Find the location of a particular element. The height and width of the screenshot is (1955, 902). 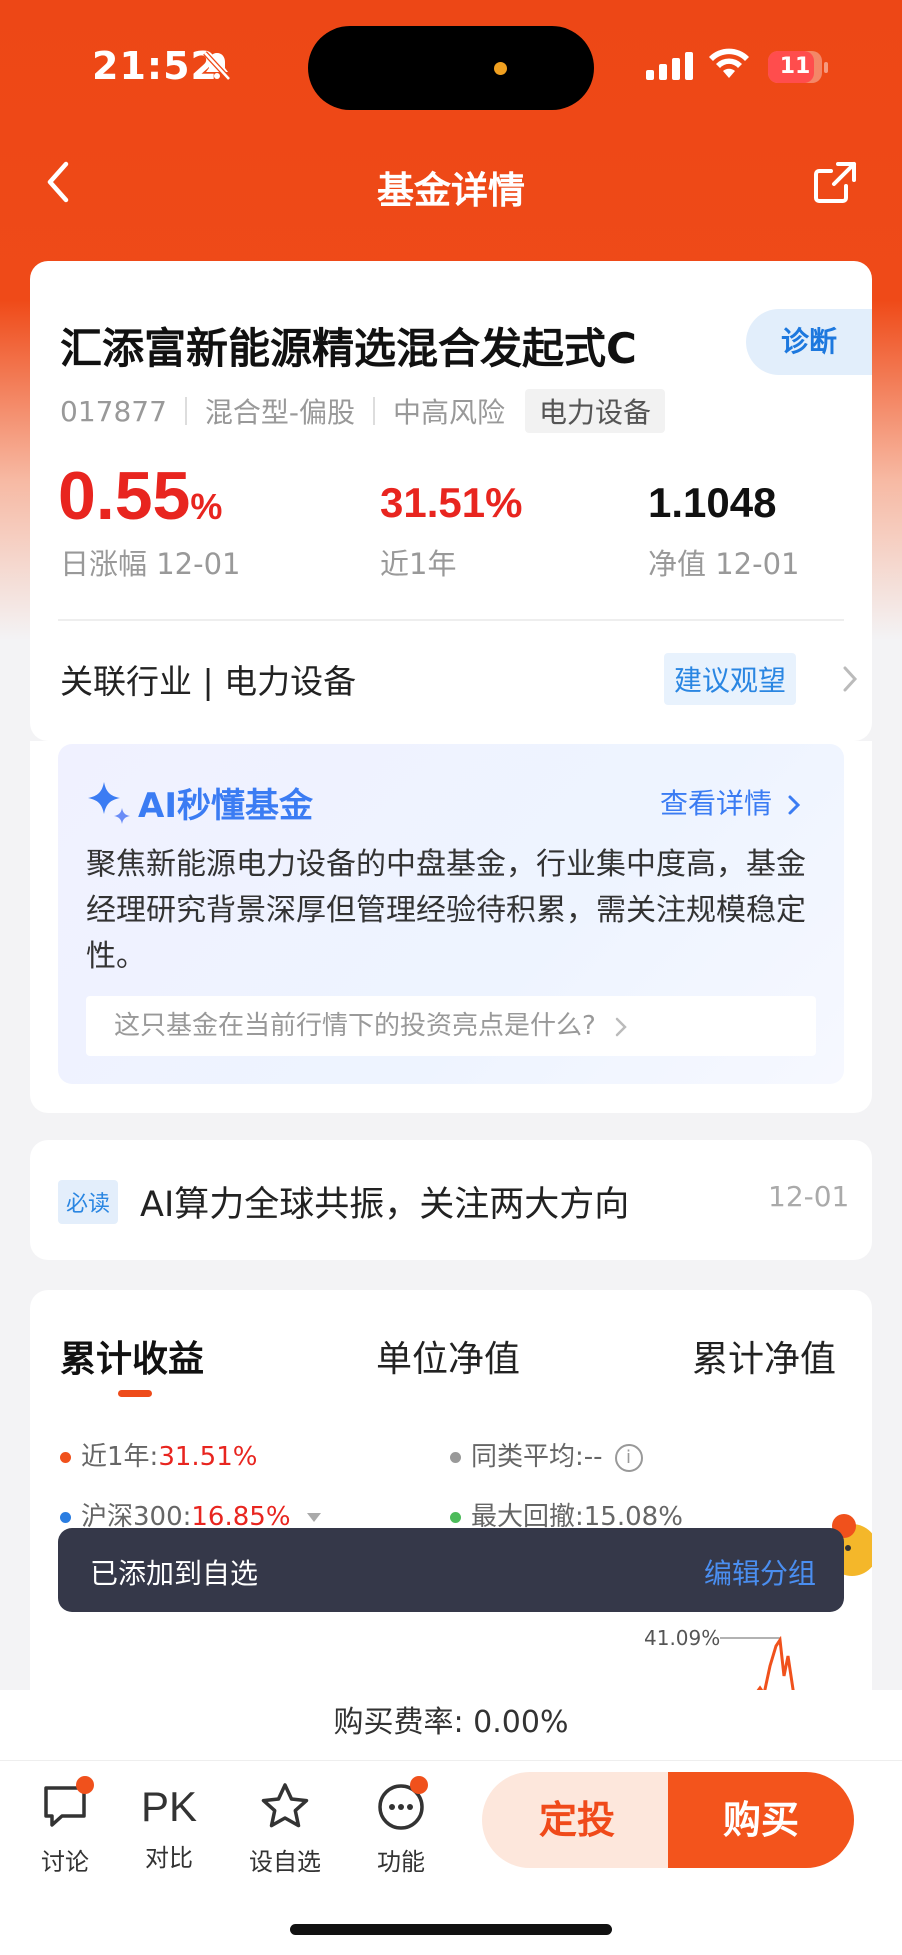

year-return-value: 31.51% is located at coordinates (451, 502).